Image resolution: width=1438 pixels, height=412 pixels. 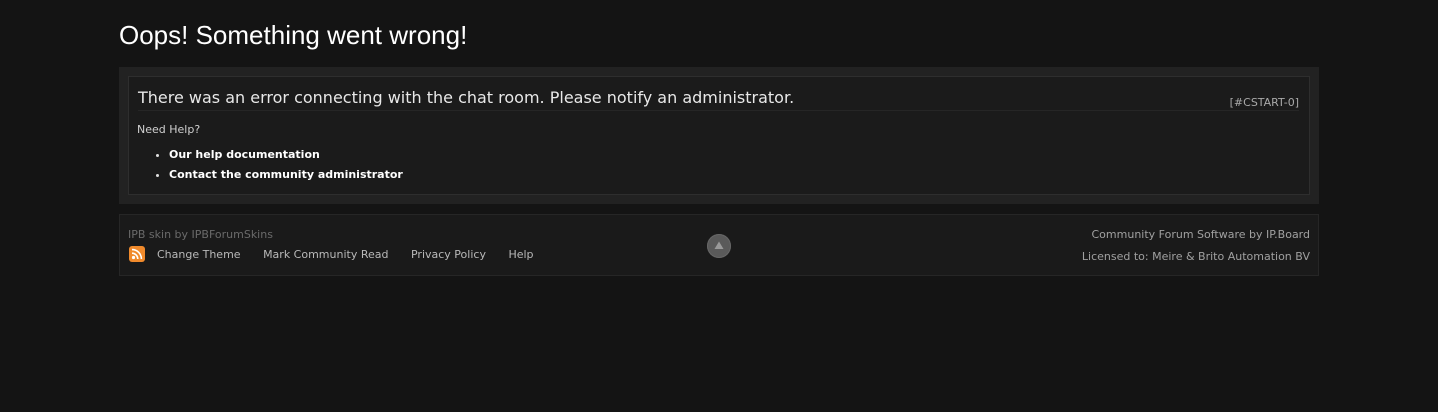 I want to click on error-code: [#CSTART-0], so click(x=1264, y=102).